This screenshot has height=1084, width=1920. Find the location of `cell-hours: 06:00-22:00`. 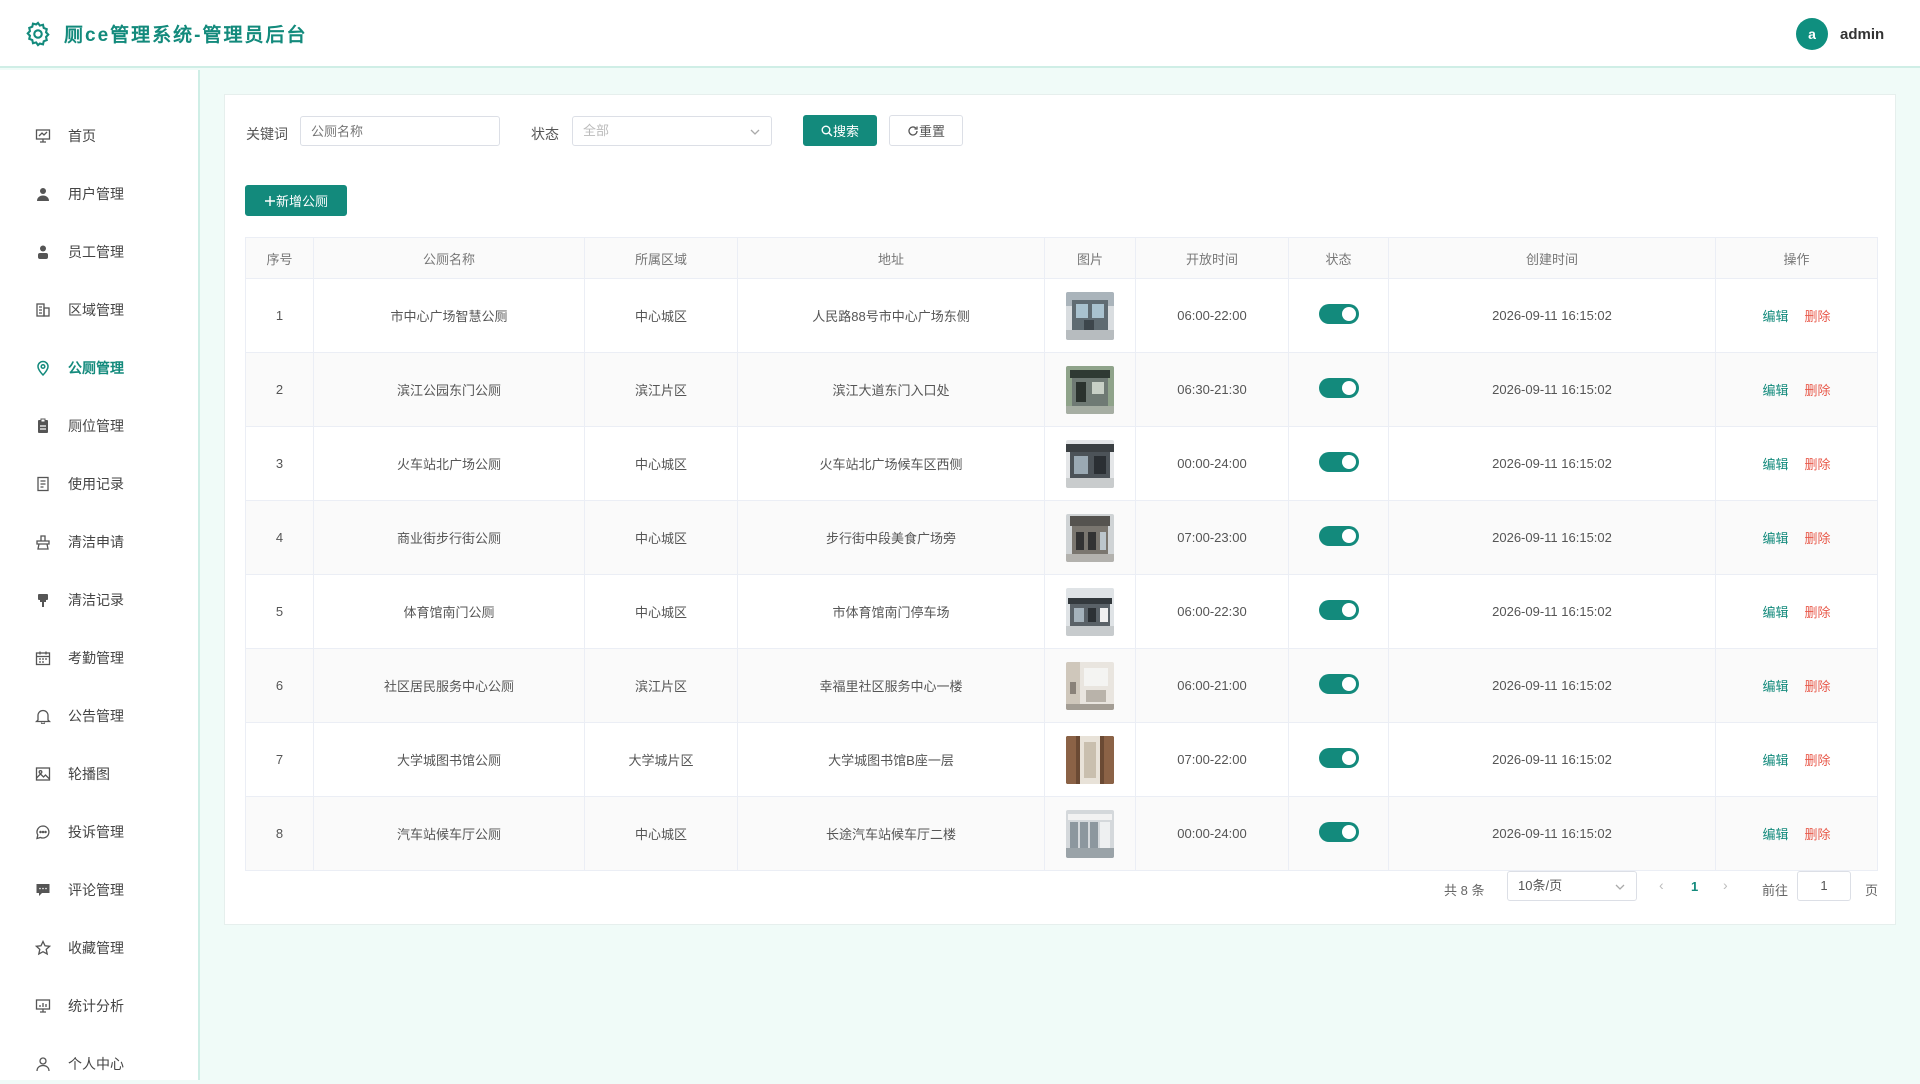

cell-hours: 06:00-22:00 is located at coordinates (1212, 315).